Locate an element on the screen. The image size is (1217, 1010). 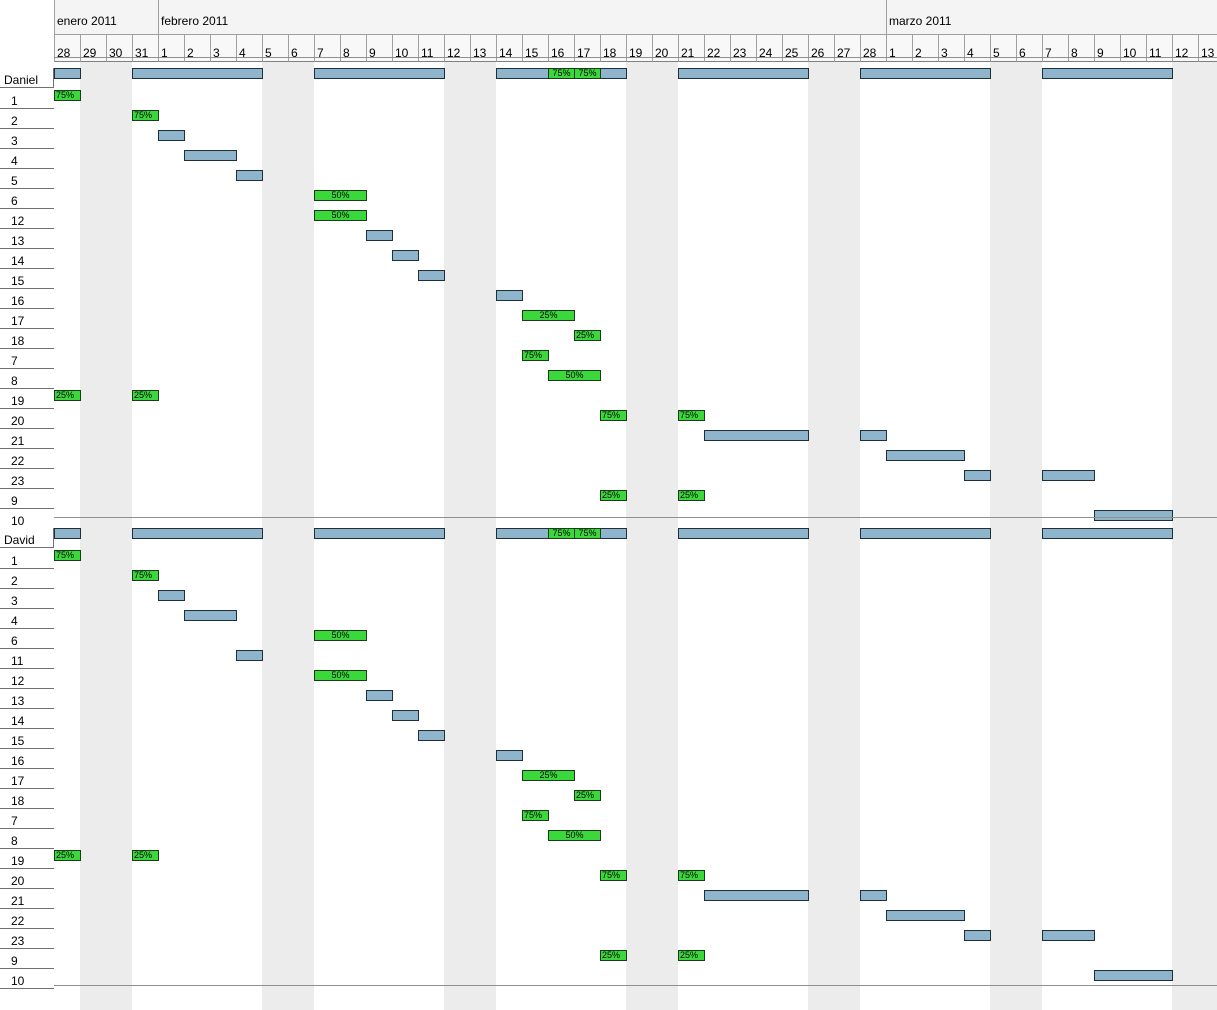
task-row-label: 5 is located at coordinates (27, 179).